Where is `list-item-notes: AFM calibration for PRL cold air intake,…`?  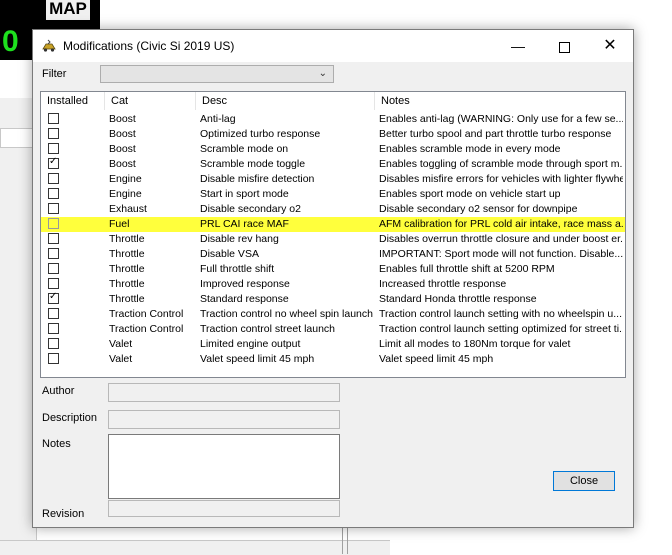
list-item-notes: AFM calibration for PRL cold air intake,… is located at coordinates (501, 224).